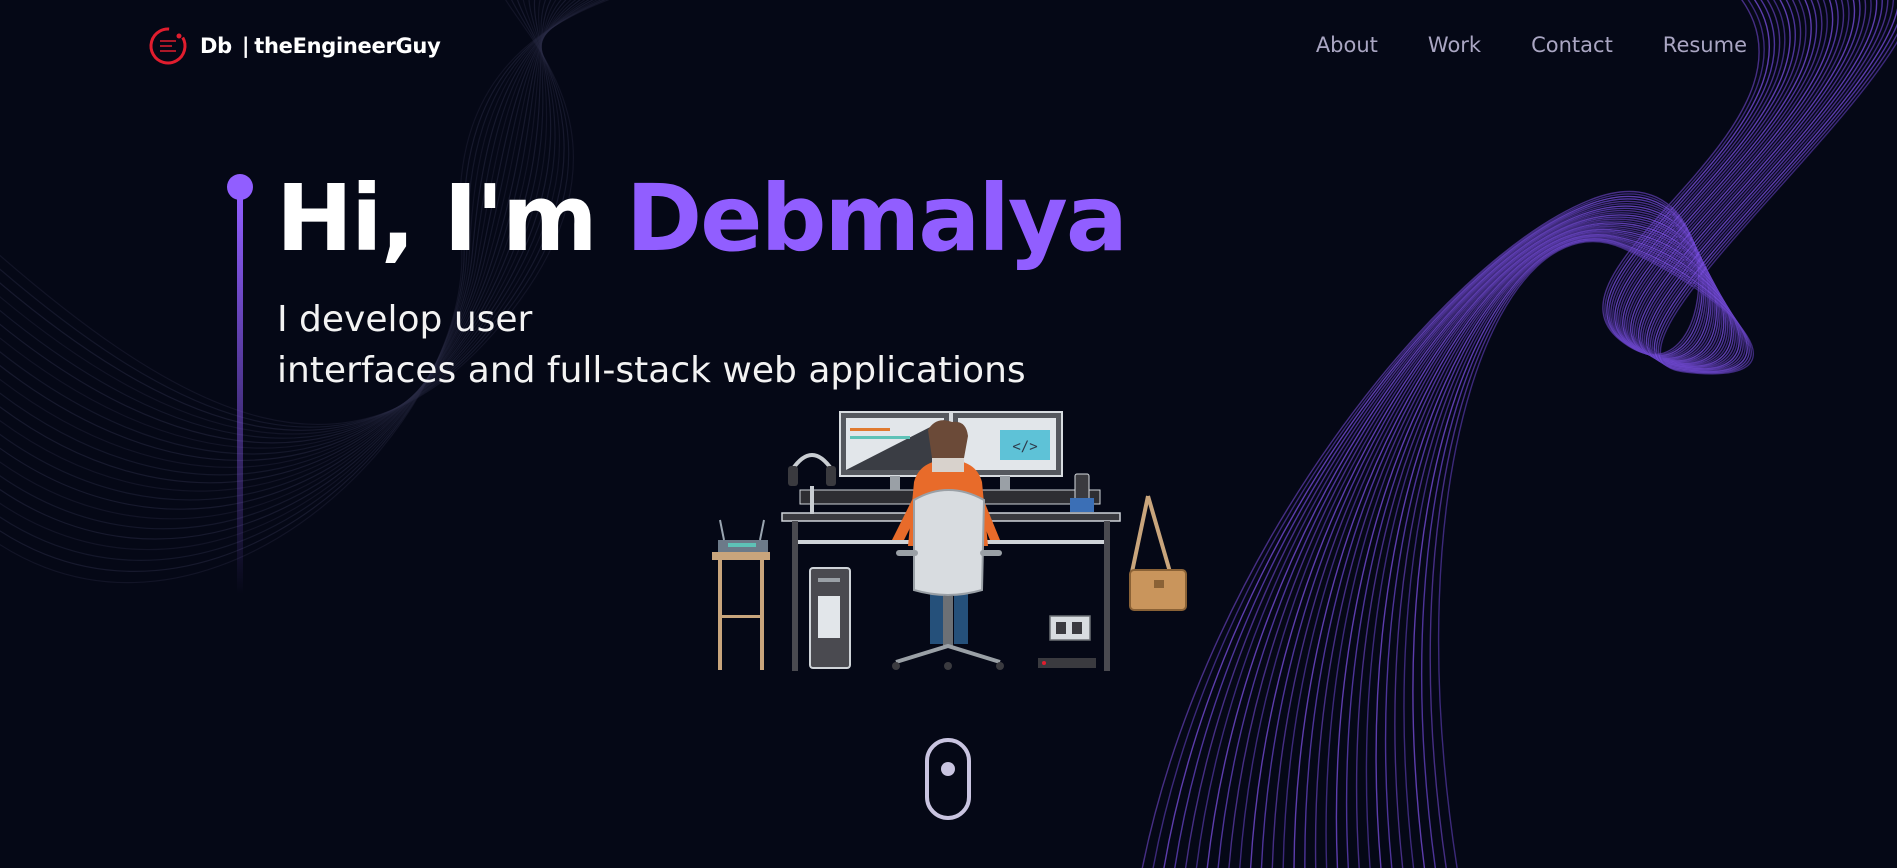  I want to click on power-outlet-icon, so click(1067, 641).